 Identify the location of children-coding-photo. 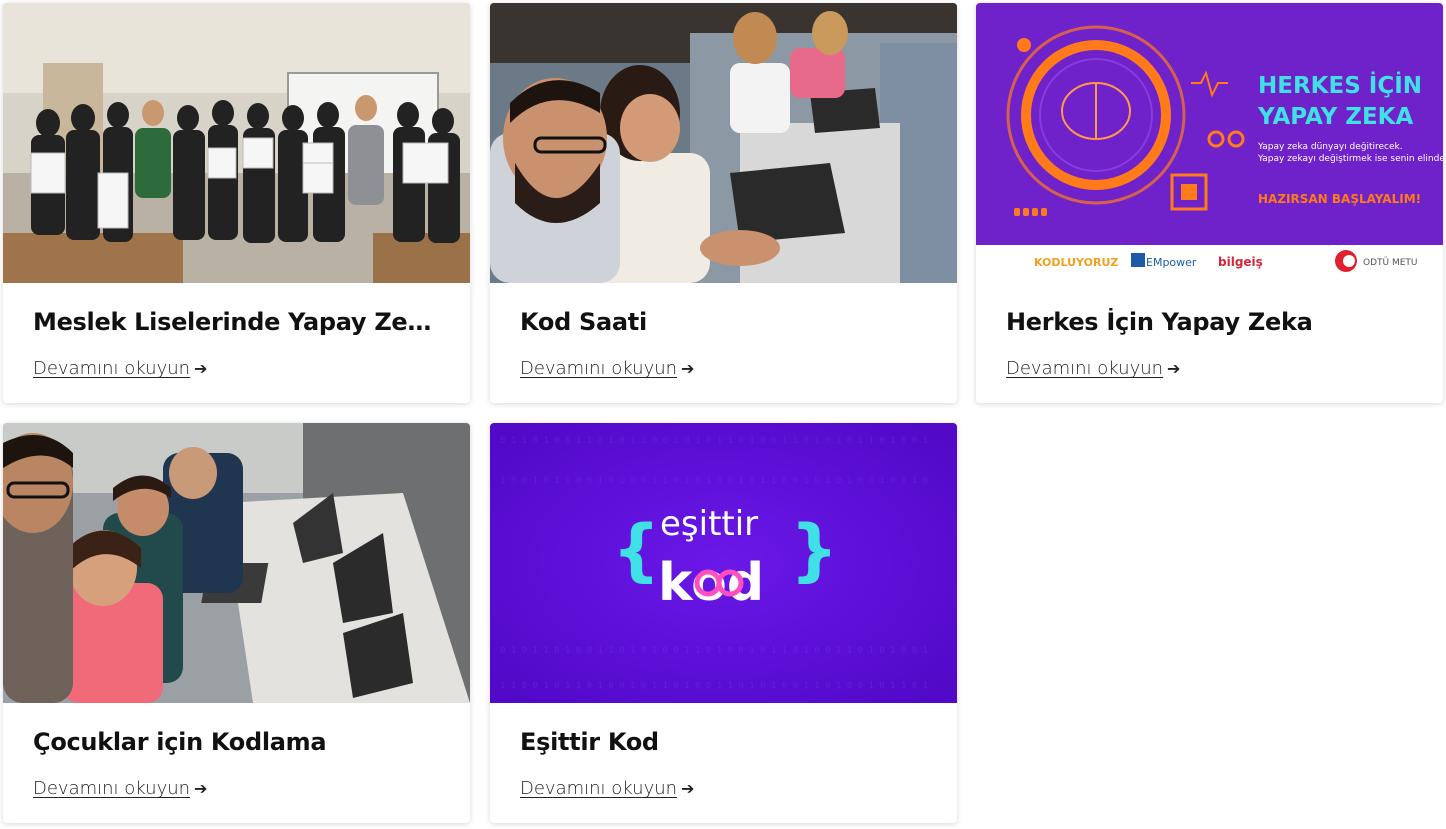
(236, 563).